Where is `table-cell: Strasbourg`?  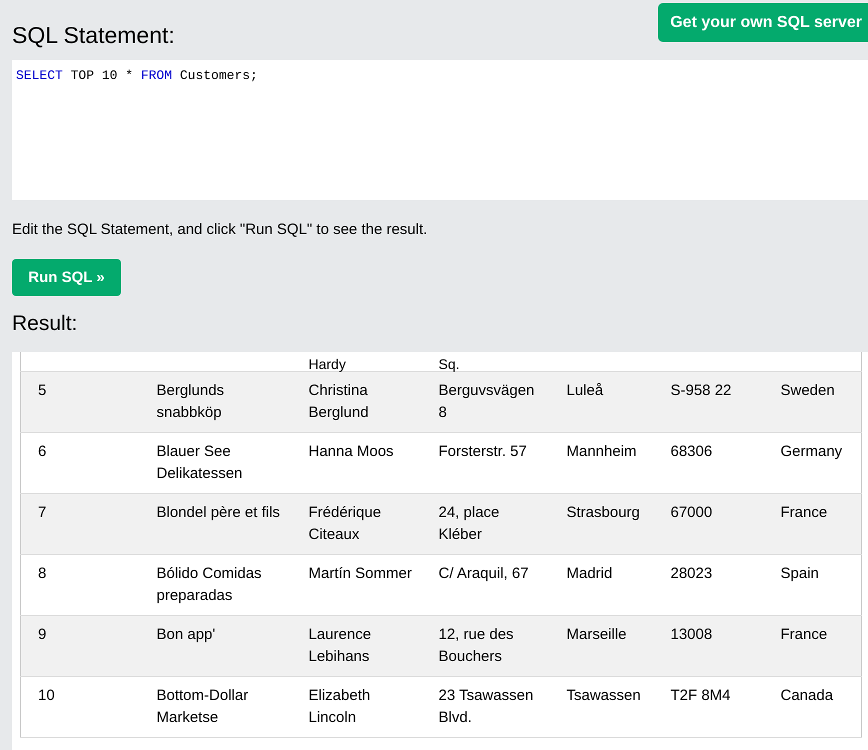 table-cell: Strasbourg is located at coordinates (603, 512).